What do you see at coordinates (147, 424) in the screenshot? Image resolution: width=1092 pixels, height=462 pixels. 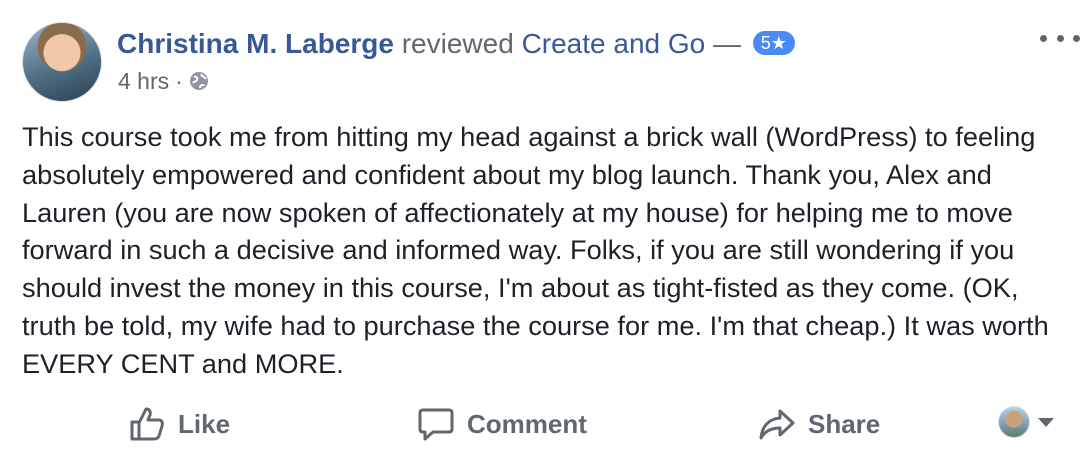 I see `thumbs-up-icon` at bounding box center [147, 424].